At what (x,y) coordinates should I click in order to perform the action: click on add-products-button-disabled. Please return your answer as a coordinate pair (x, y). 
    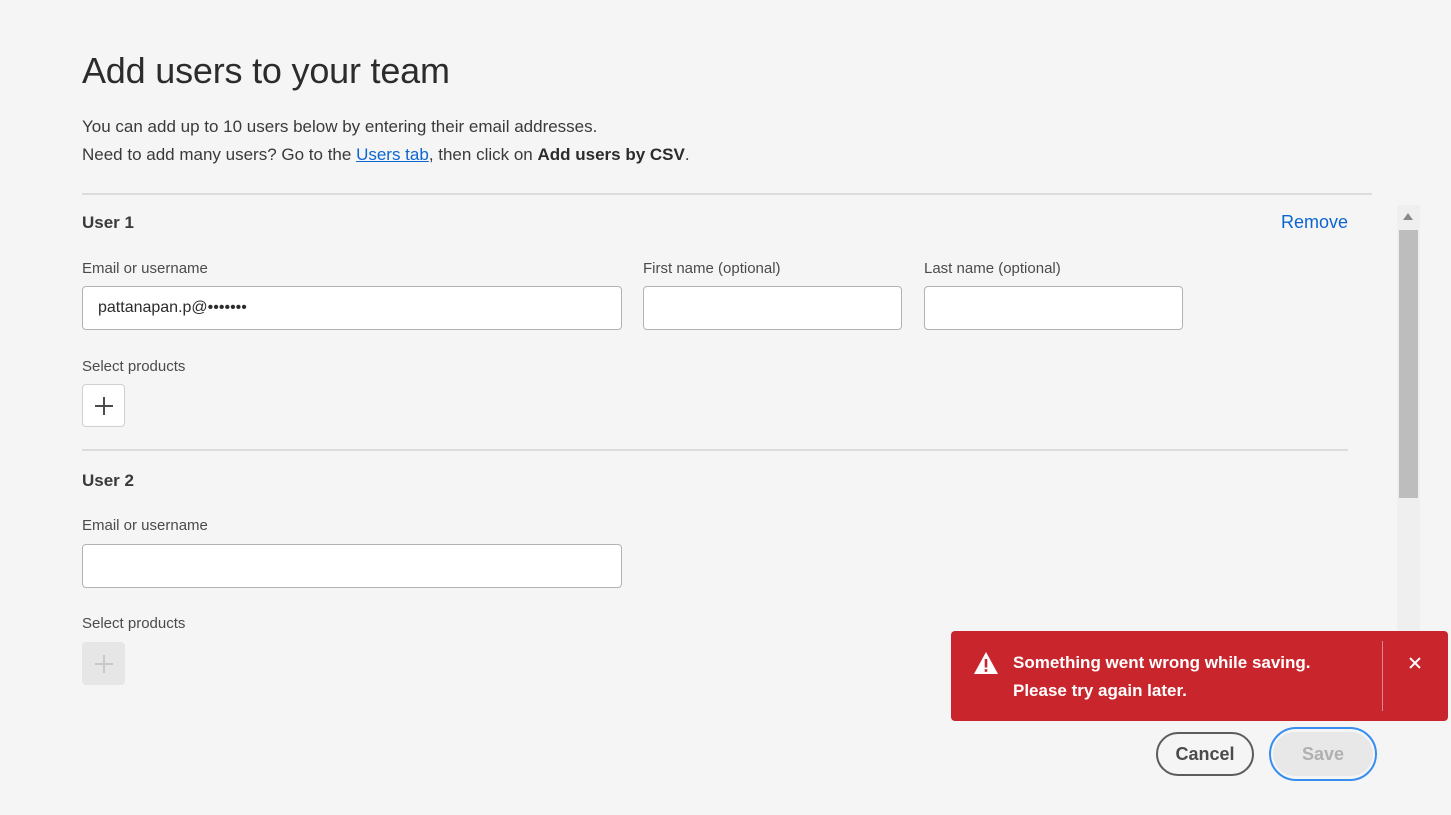
    Looking at the image, I should click on (103, 663).